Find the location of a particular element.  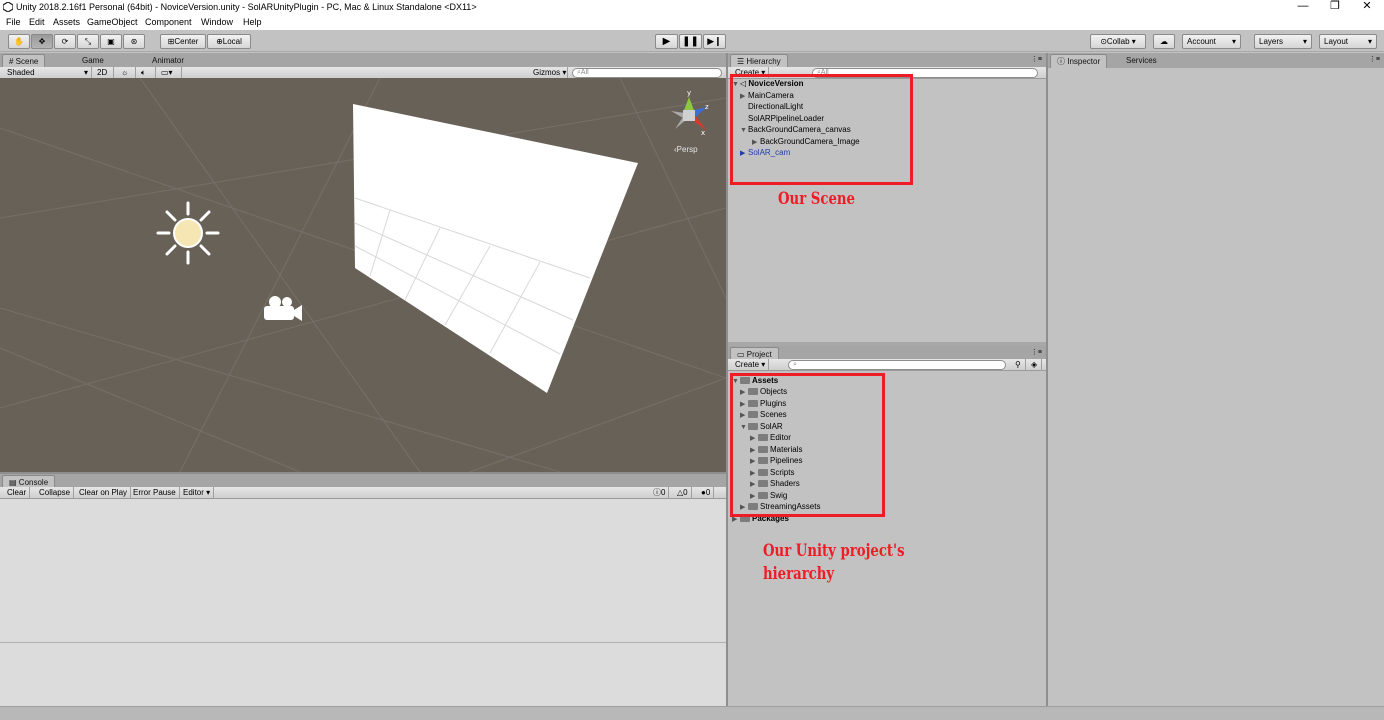

cloud-button: ☁ is located at coordinates (1164, 41).